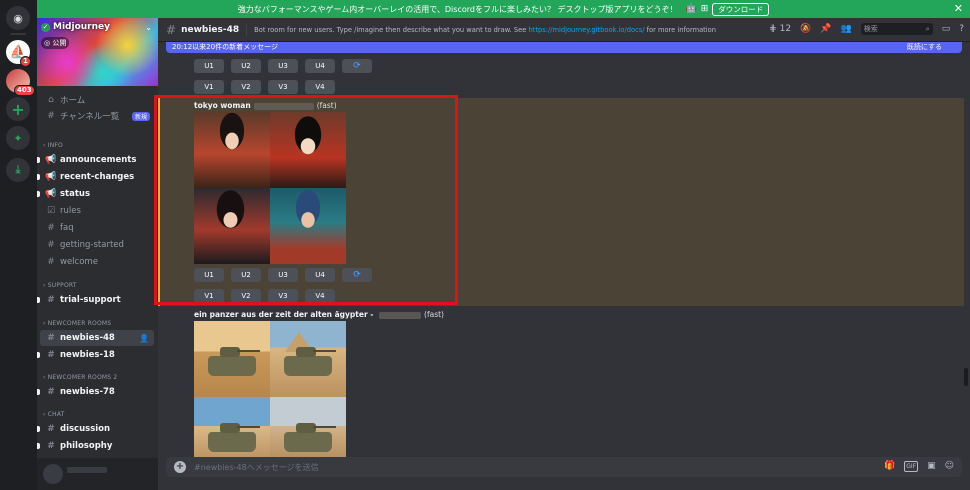 This screenshot has width=970, height=490. I want to click on home-icon: ⌂, so click(51, 100).